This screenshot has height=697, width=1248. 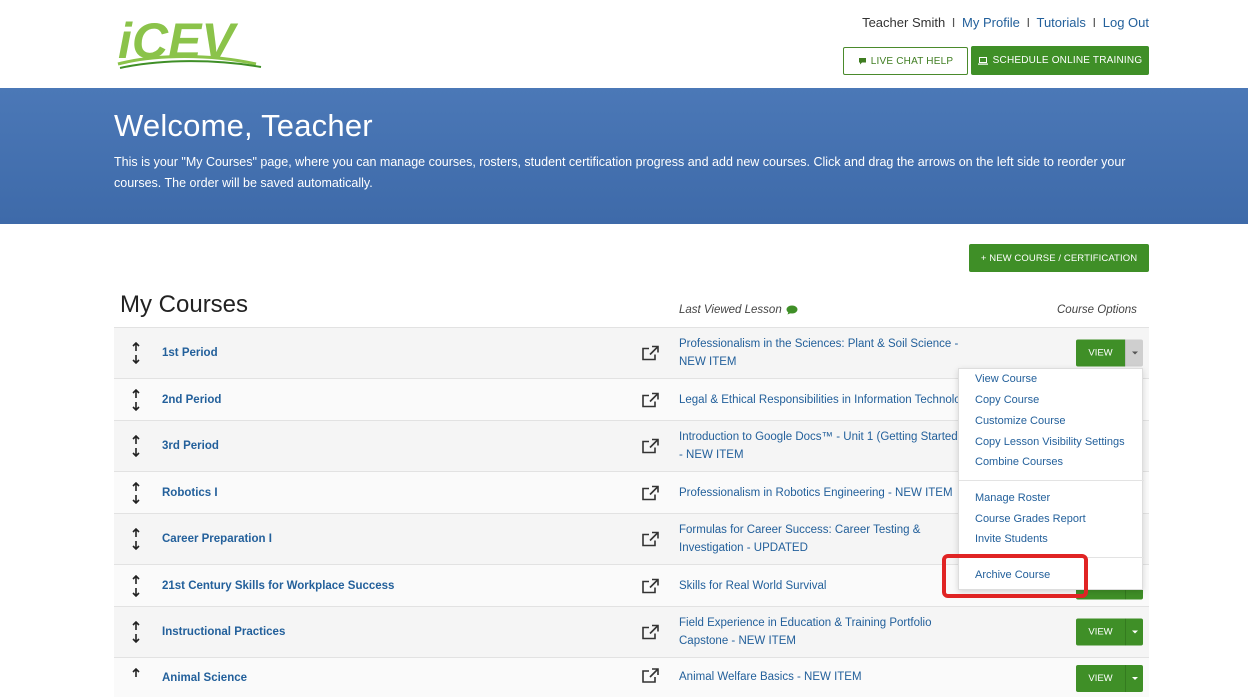 I want to click on last-viewed-lesson-header: Last Viewed Lesson, so click(x=738, y=310).